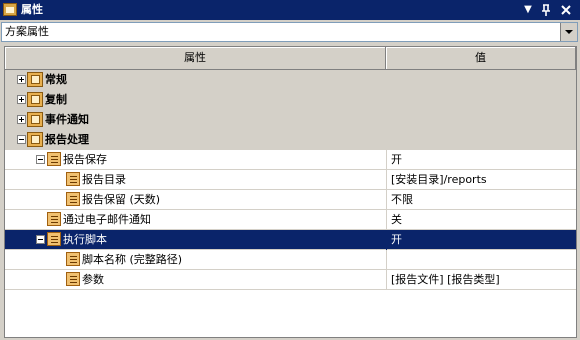 This screenshot has width=580, height=340. What do you see at coordinates (566, 10) in the screenshot?
I see `close-icon` at bounding box center [566, 10].